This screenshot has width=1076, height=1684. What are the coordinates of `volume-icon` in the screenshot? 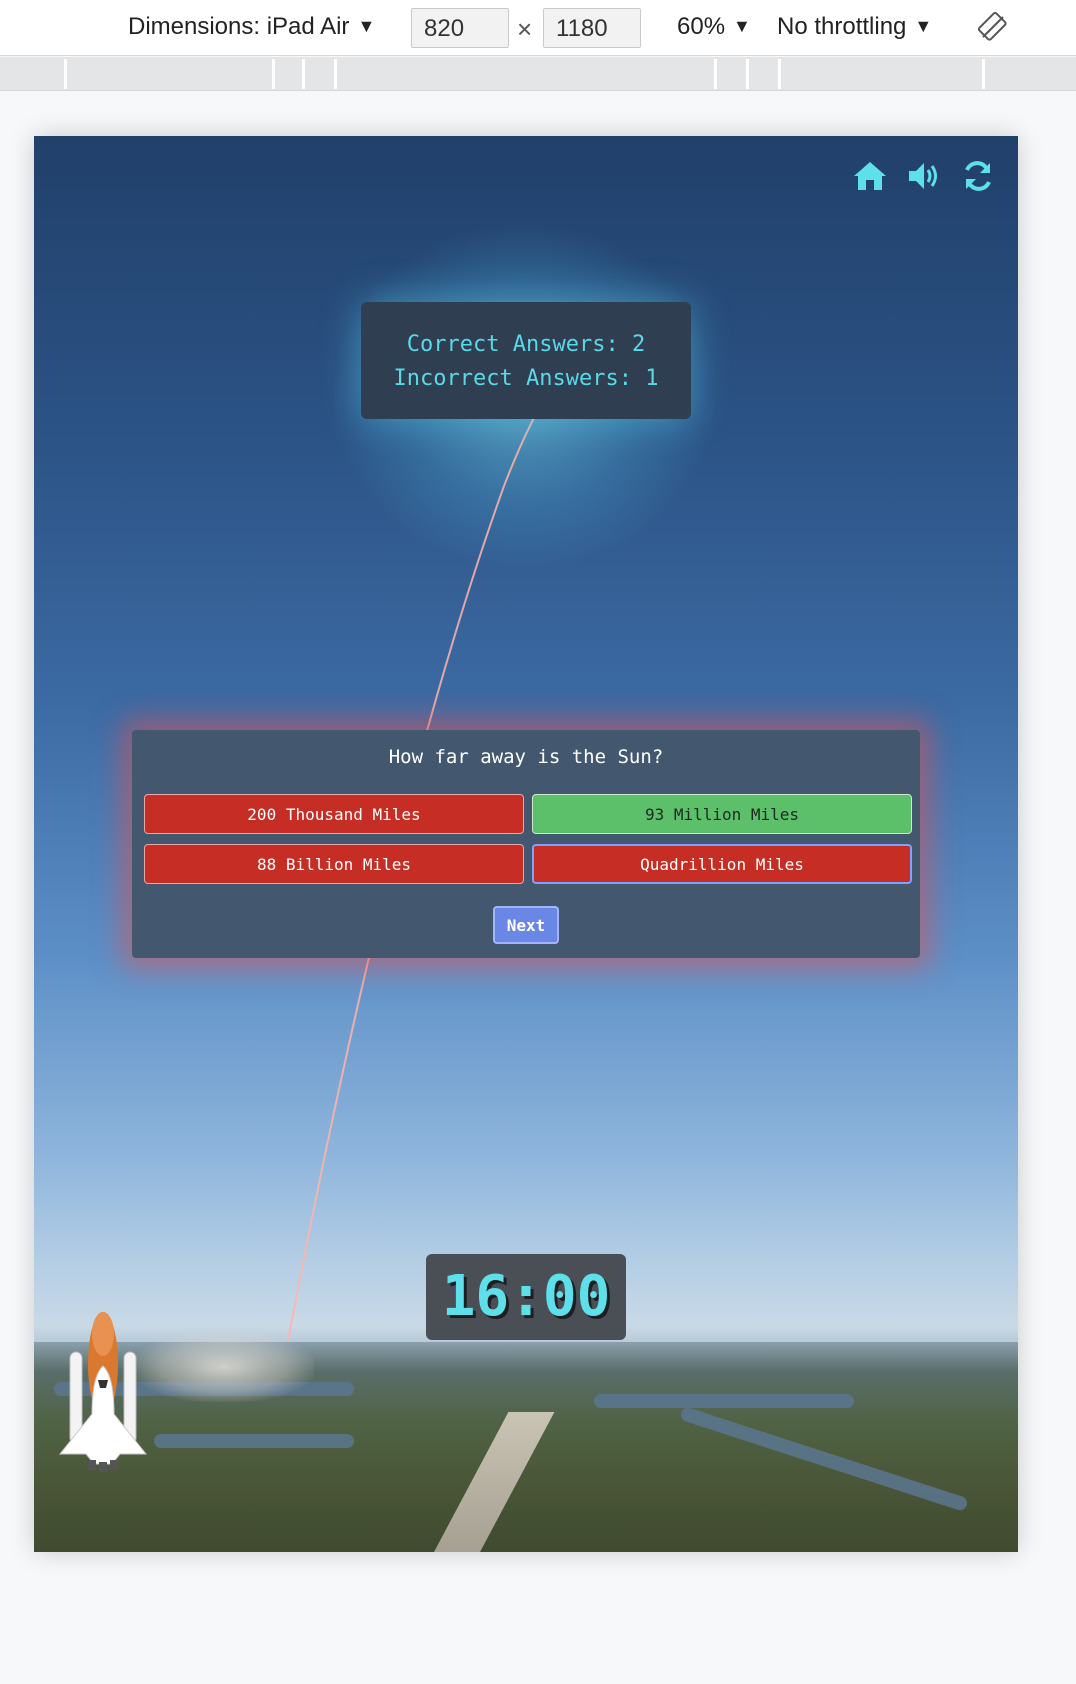 It's located at (924, 176).